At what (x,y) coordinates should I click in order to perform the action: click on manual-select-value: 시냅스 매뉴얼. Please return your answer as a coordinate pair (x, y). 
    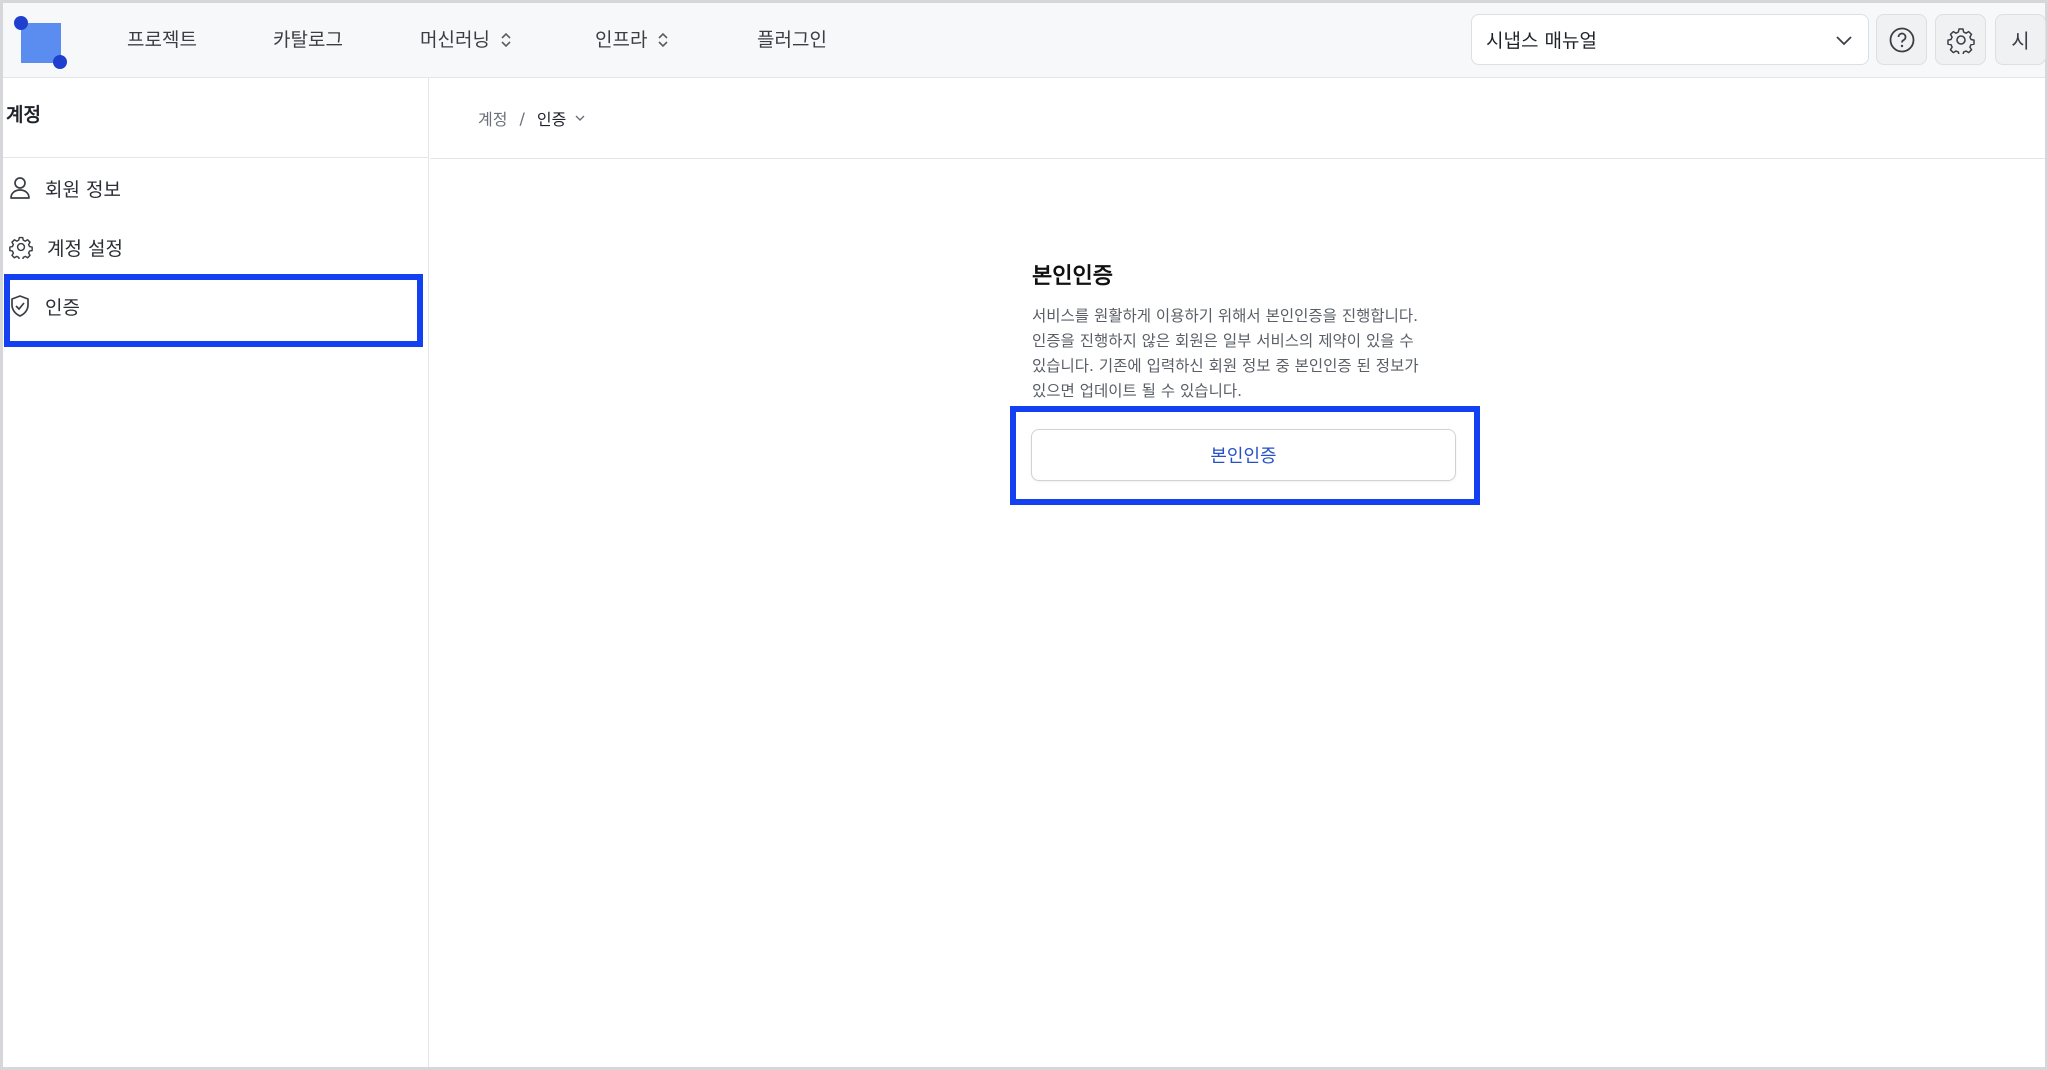
    Looking at the image, I should click on (1541, 41).